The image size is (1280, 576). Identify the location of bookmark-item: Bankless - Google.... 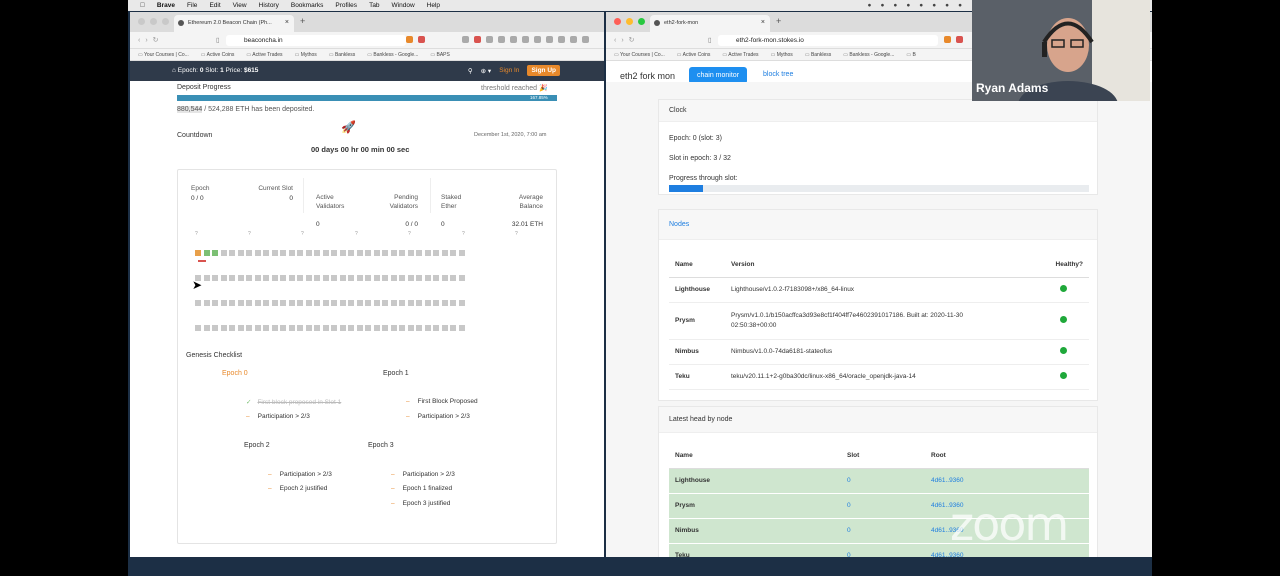
(868, 55).